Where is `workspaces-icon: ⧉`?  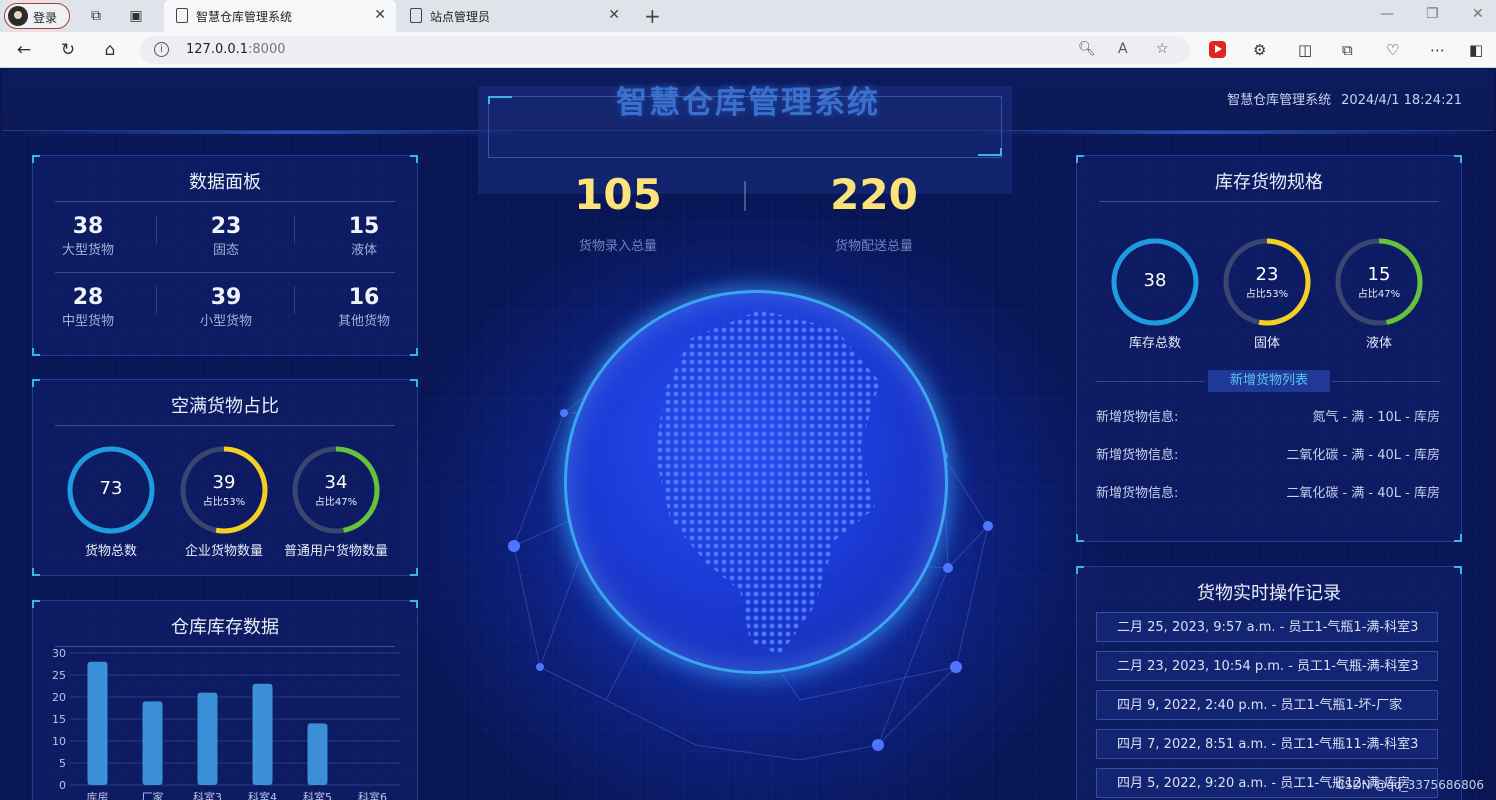 workspaces-icon: ⧉ is located at coordinates (96, 16).